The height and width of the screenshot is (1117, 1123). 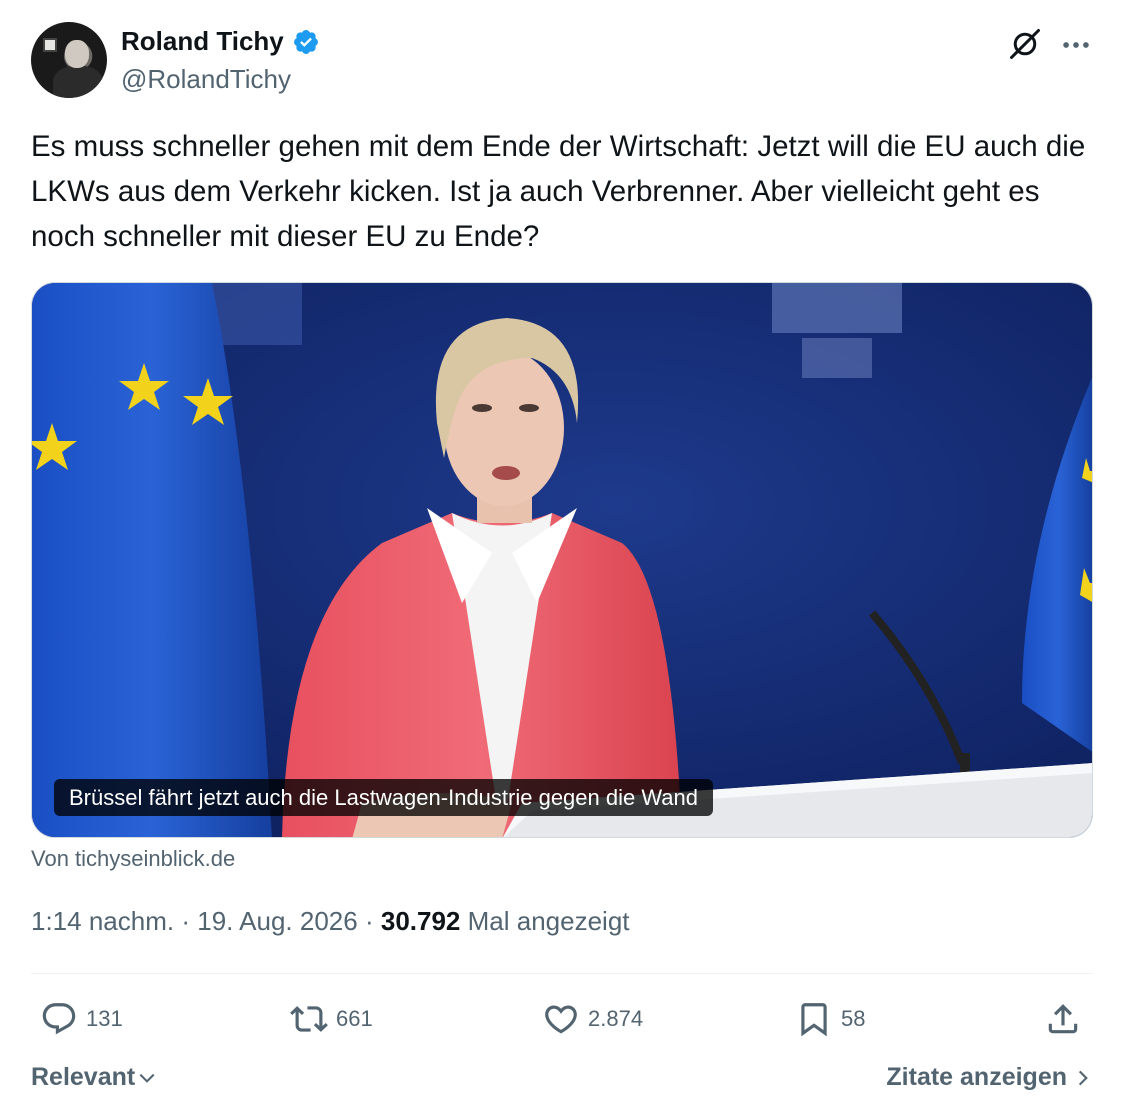 I want to click on card-source: Von tichyseinblick.de, so click(x=133, y=859).